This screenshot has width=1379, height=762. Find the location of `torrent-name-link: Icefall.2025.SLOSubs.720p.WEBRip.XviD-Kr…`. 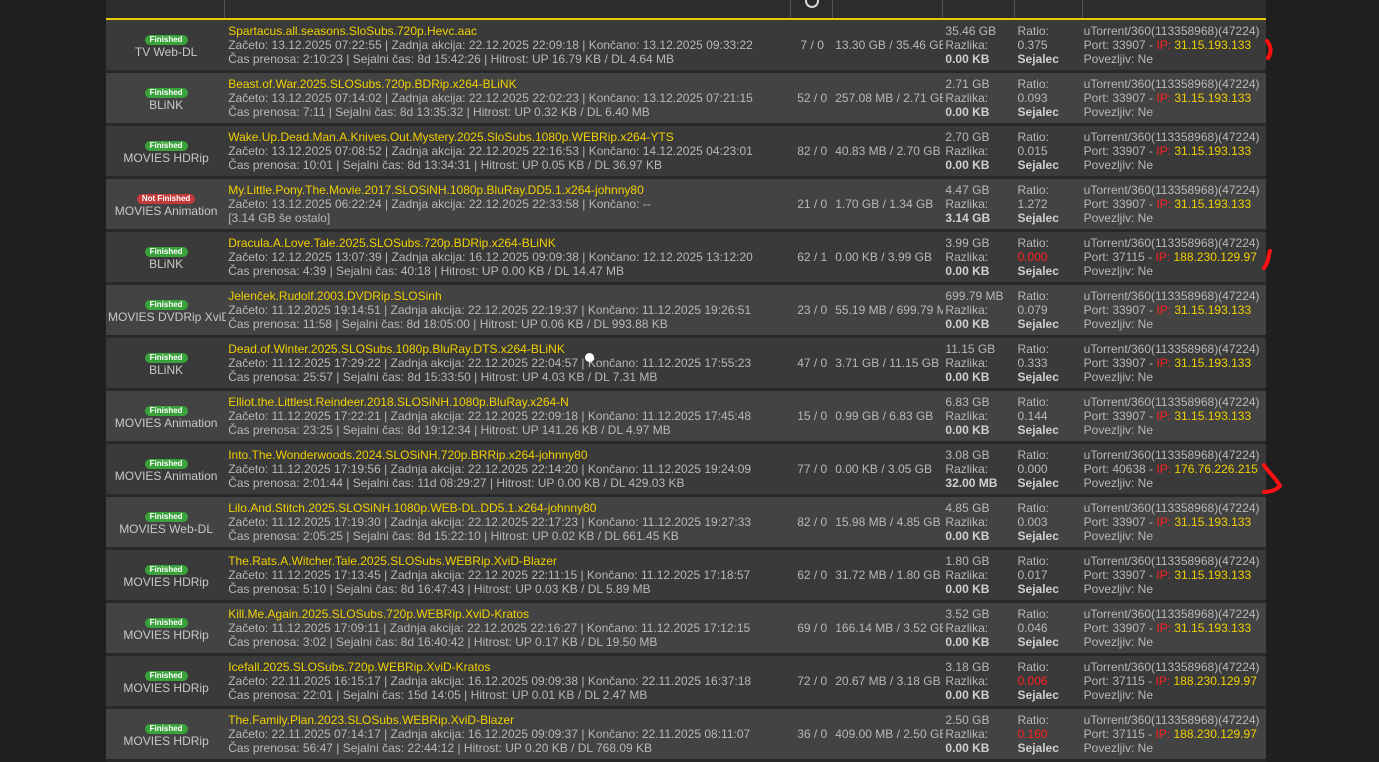

torrent-name-link: Icefall.2025.SLOSubs.720p.WEBRip.XviD-Kr… is located at coordinates (508, 667).